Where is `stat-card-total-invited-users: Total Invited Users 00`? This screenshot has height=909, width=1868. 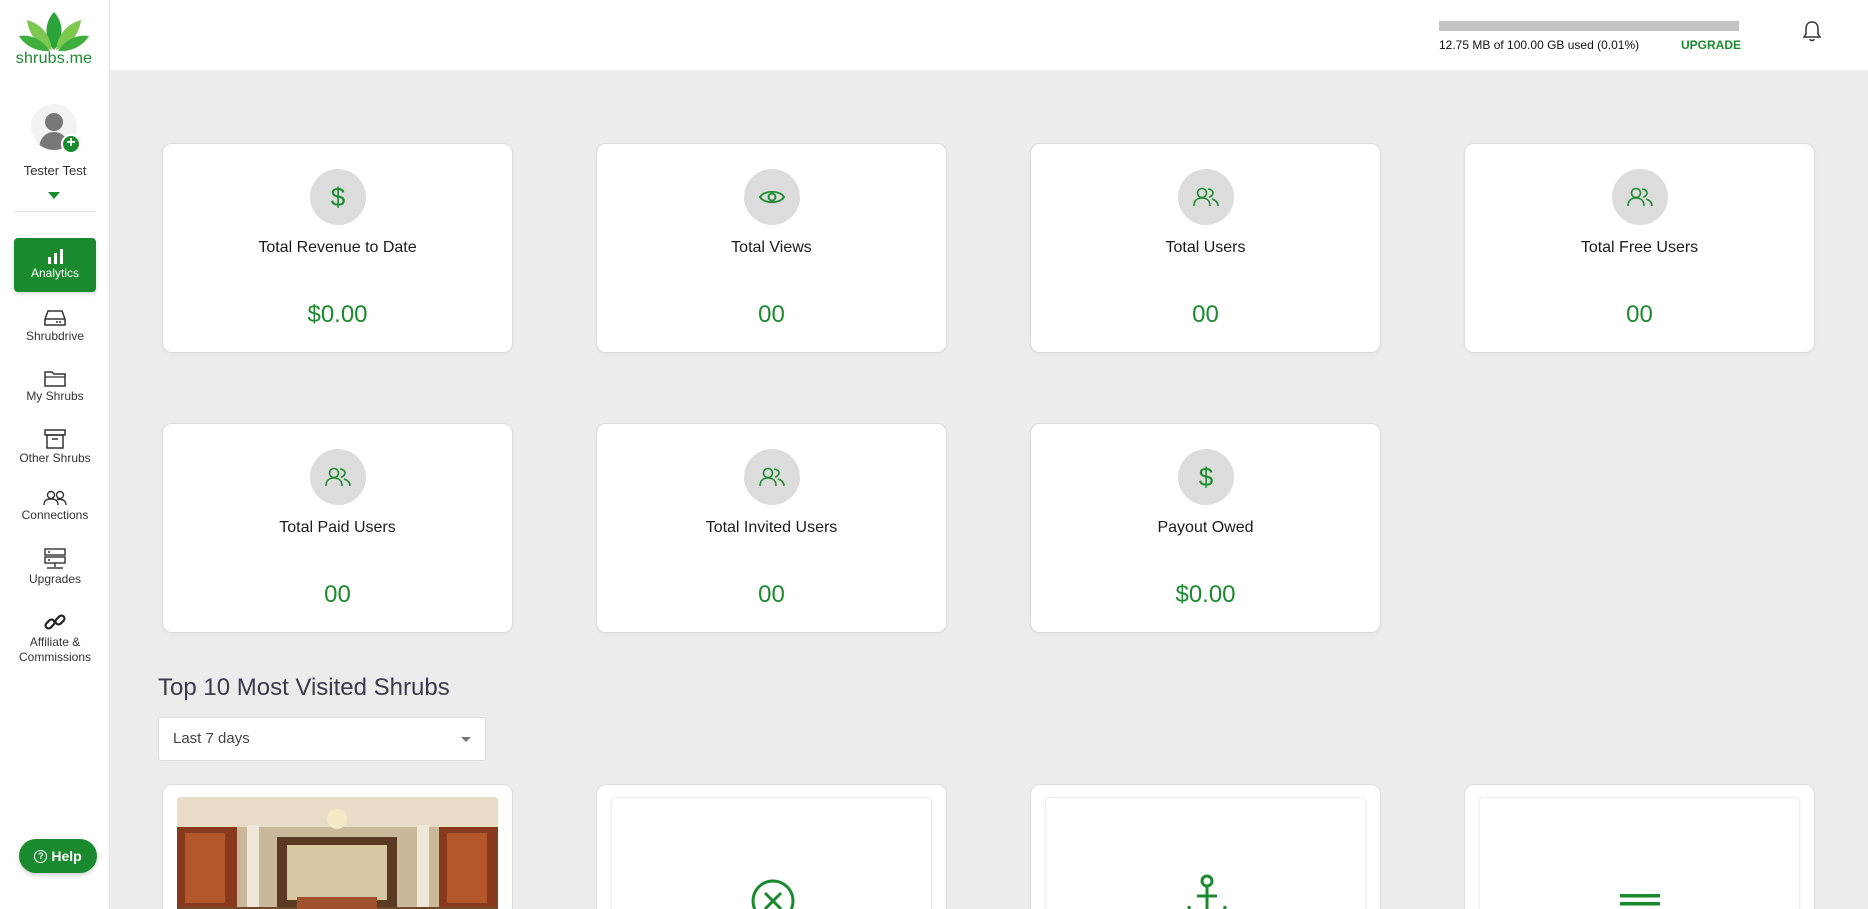
stat-card-total-invited-users: Total Invited Users 00 is located at coordinates (771, 528).